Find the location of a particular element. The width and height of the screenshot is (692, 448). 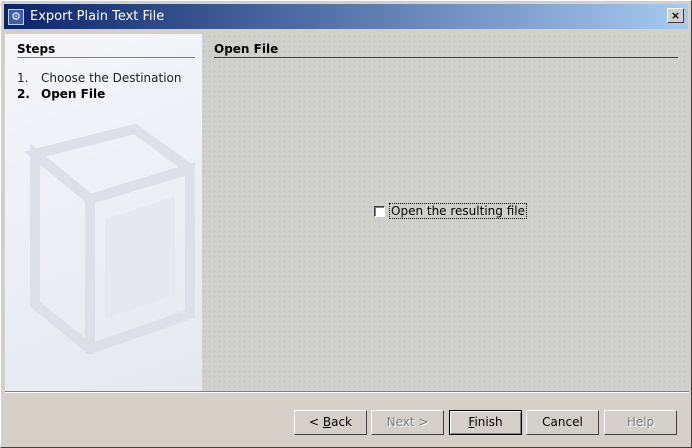

close-button: × is located at coordinates (675, 15).